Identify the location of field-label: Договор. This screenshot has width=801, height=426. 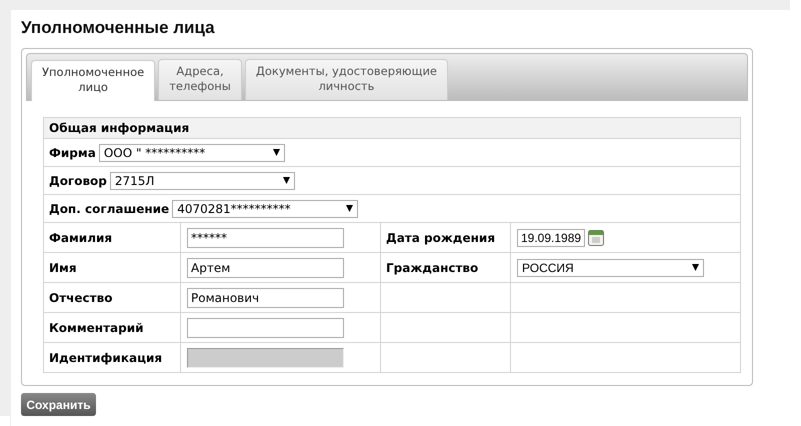
(78, 181).